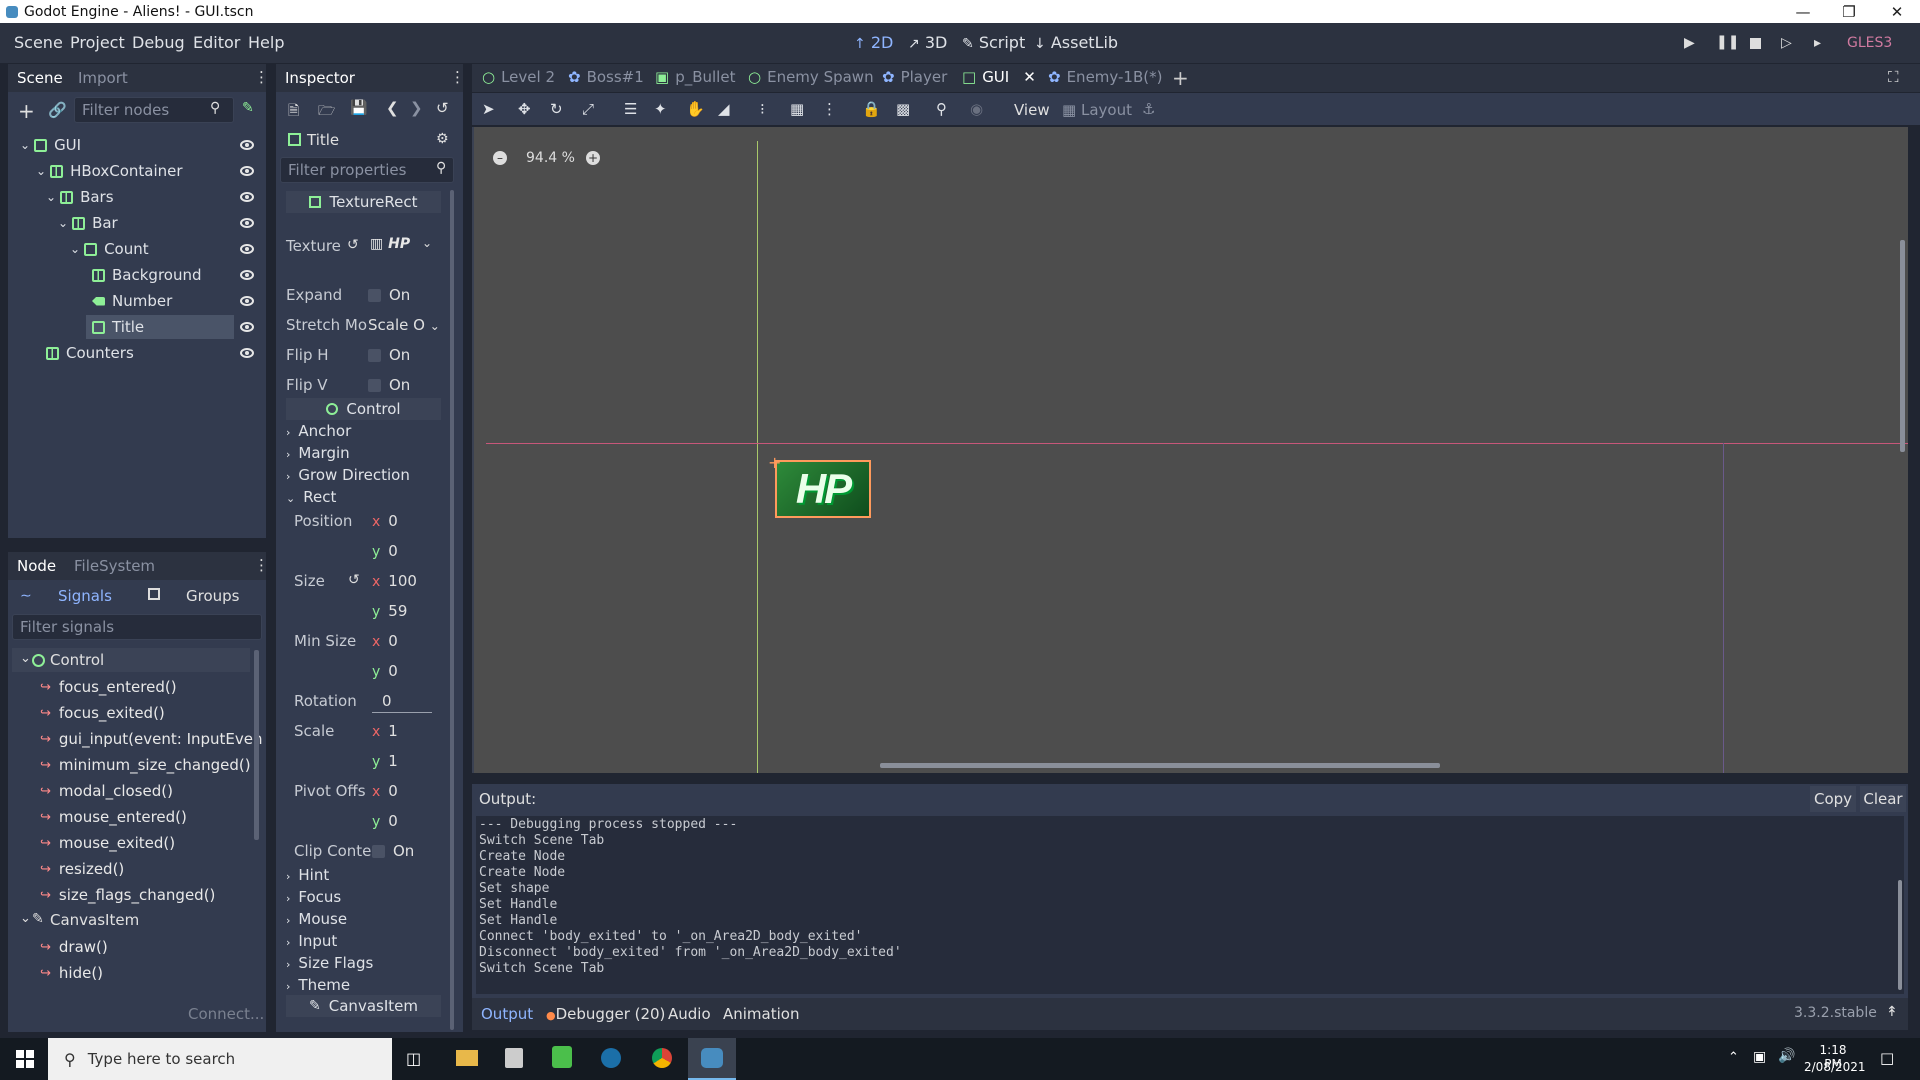  What do you see at coordinates (442, 139) in the screenshot?
I see `object-properties-icon: ⚙` at bounding box center [442, 139].